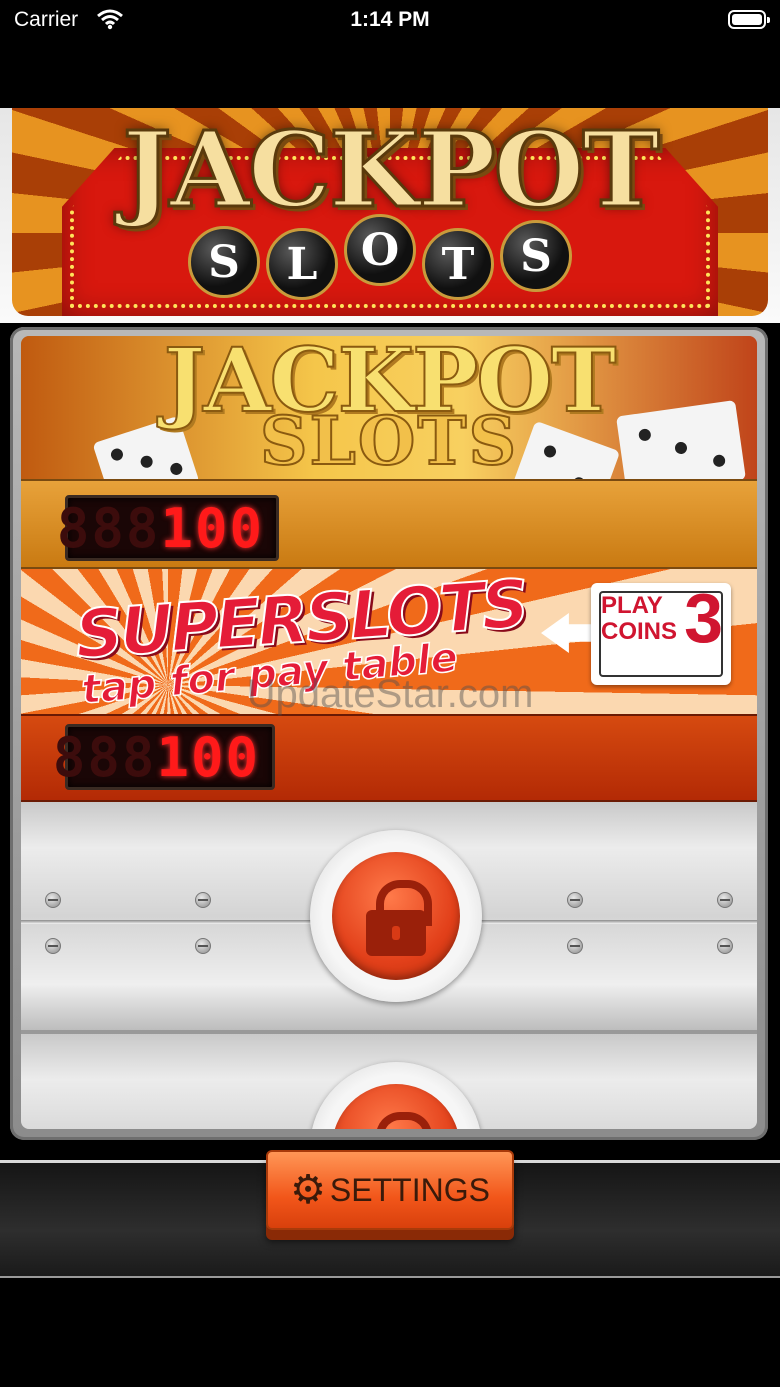 This screenshot has width=780, height=1387. I want to click on reel-lock-panel, so click(389, 1081).